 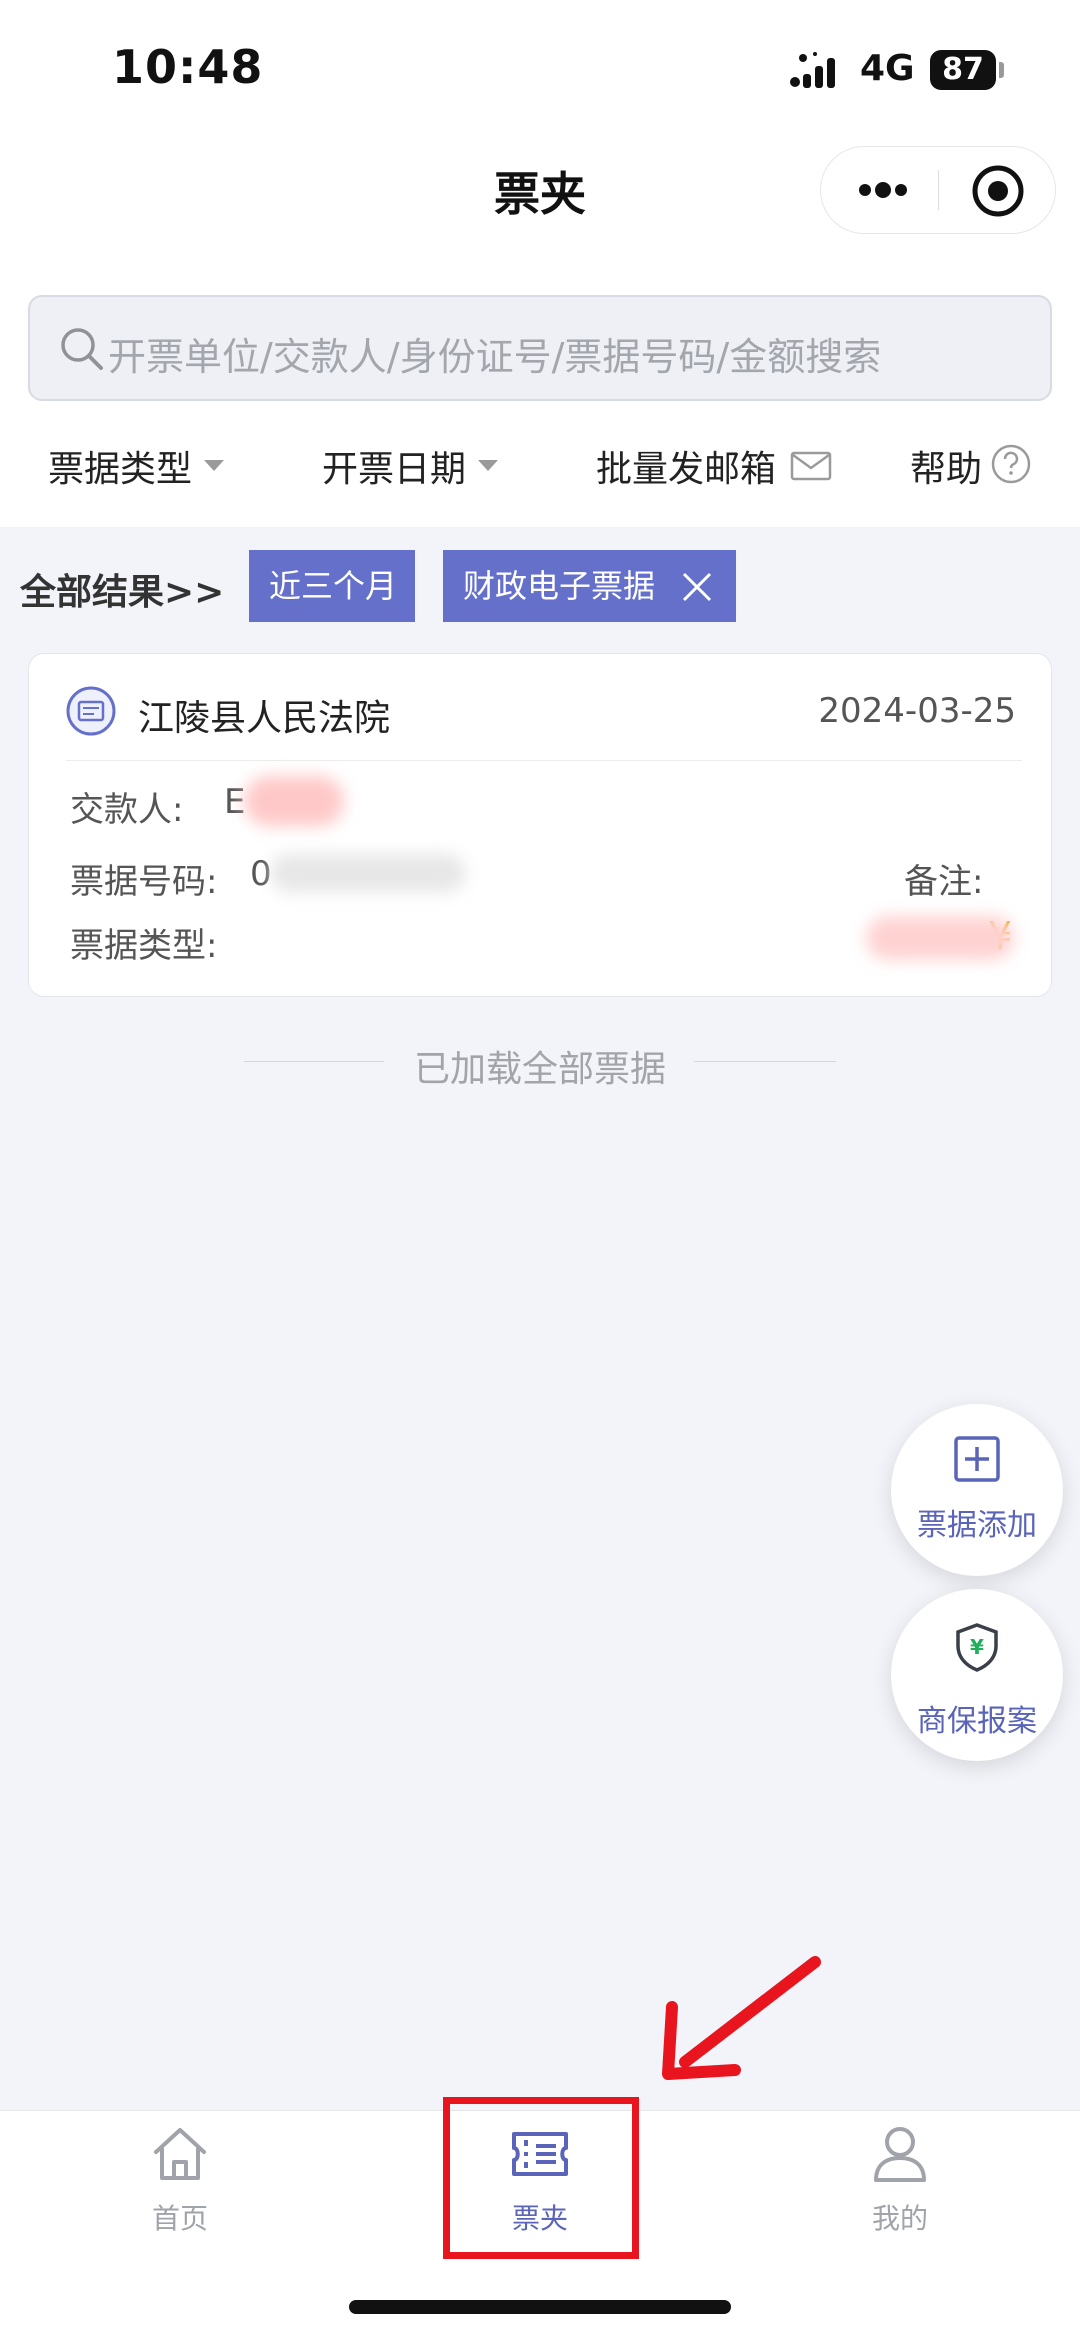 What do you see at coordinates (294, 801) in the screenshot?
I see `redacted-payer` at bounding box center [294, 801].